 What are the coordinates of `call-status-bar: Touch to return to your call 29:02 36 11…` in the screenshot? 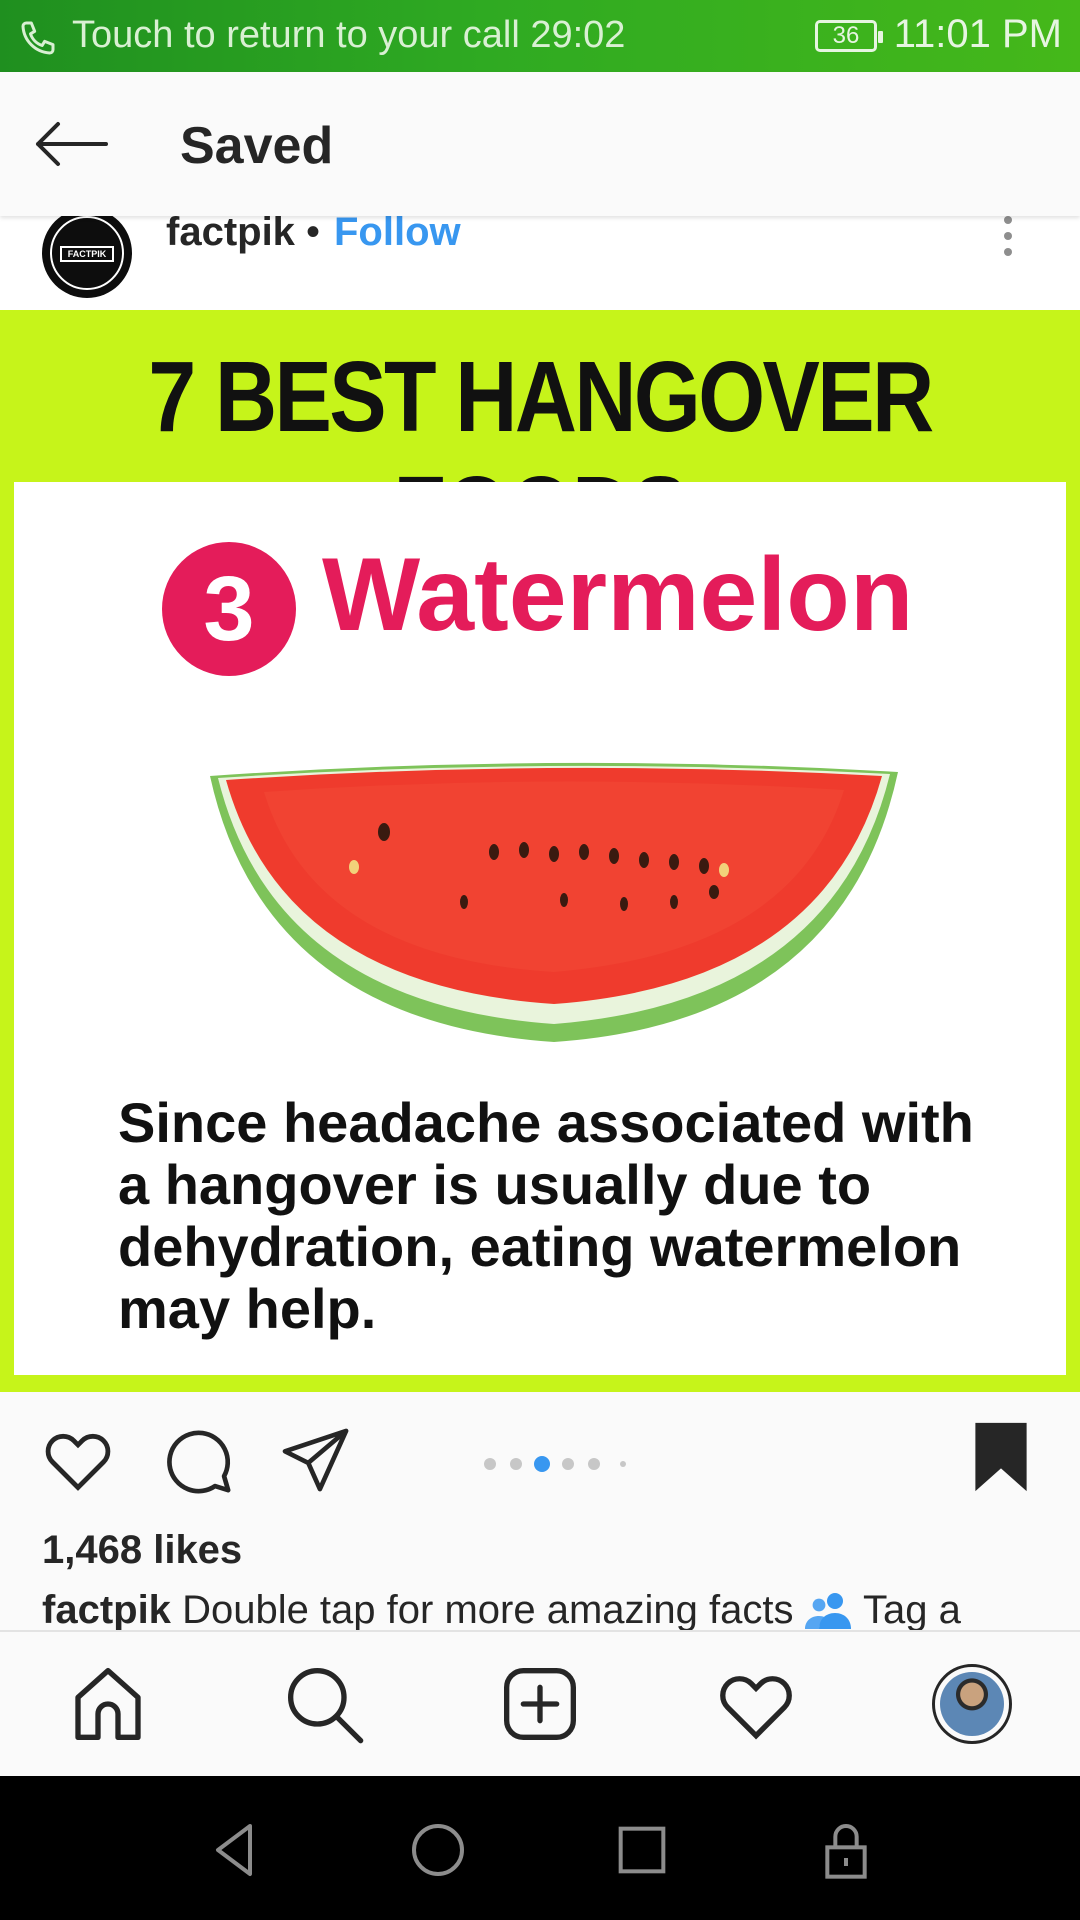 It's located at (540, 36).